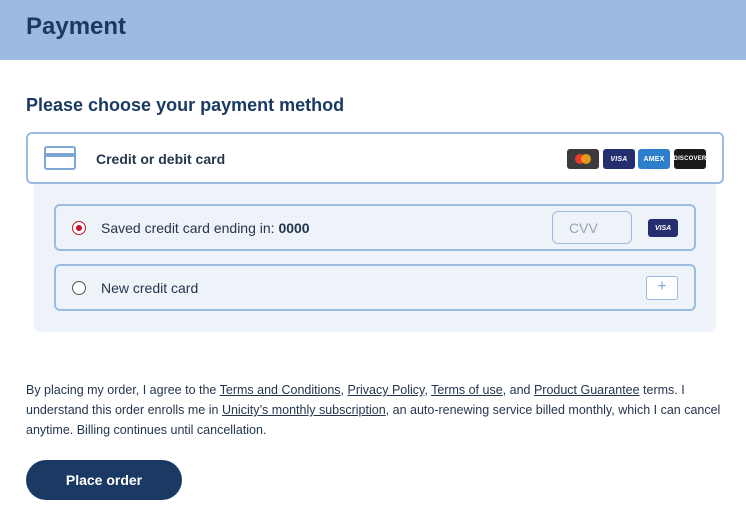  What do you see at coordinates (662, 288) in the screenshot?
I see `add-card-icon: +` at bounding box center [662, 288].